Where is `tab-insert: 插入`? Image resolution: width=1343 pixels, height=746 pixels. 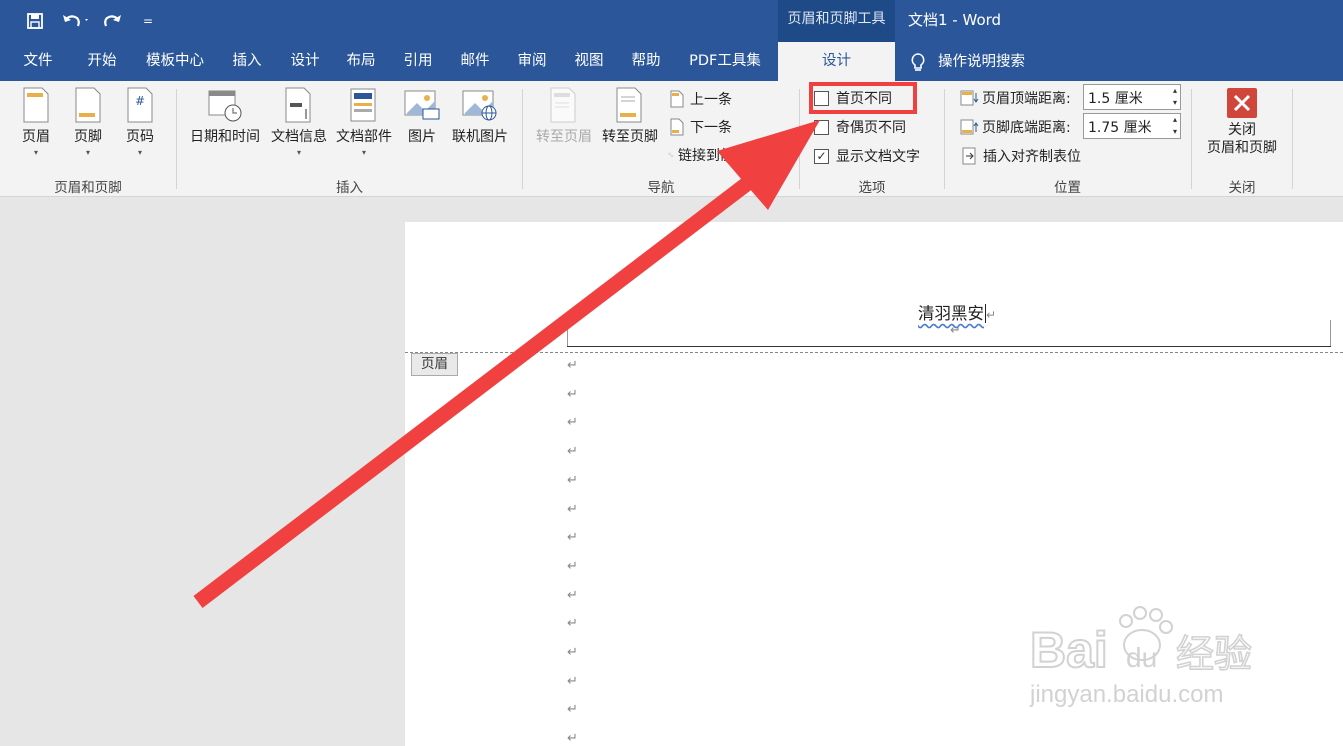
tab-insert: 插入 is located at coordinates (247, 61).